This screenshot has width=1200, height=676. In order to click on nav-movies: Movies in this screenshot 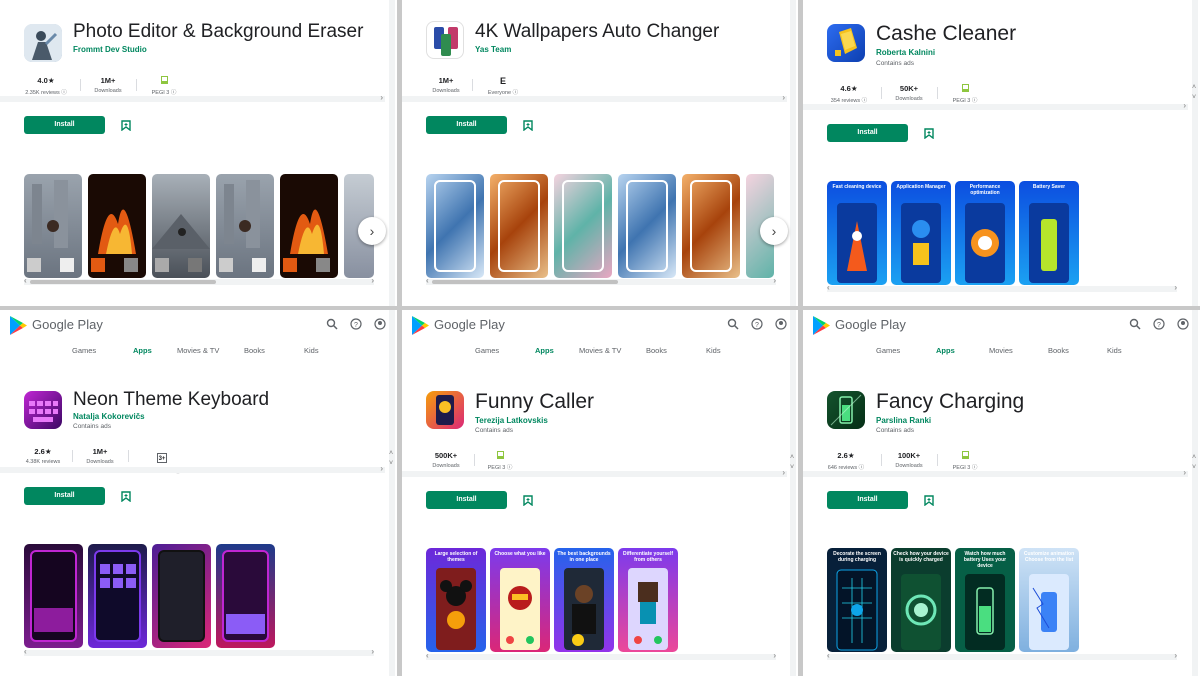, I will do `click(1001, 350)`.